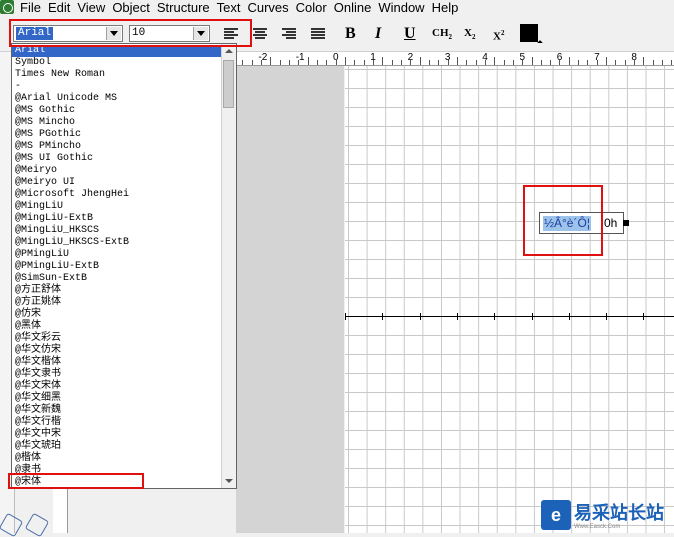  What do you see at coordinates (54, 219) in the screenshot?
I see `font-list-item: @MingLiU-ExtB` at bounding box center [54, 219].